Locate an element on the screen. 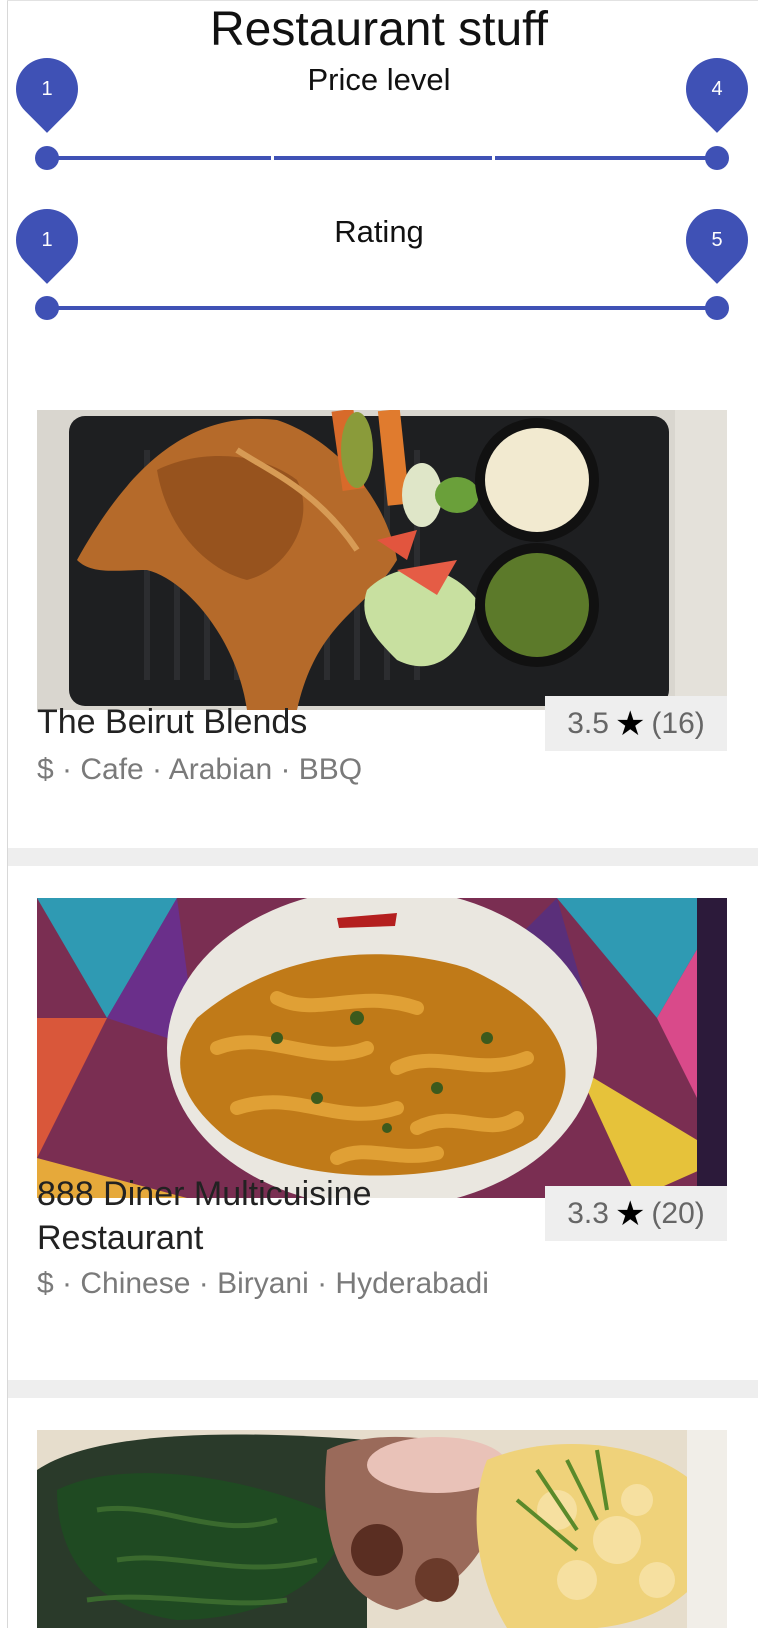 The image size is (758, 1628). restaurant-meta: $ · Cafe · Arabian · BBQ is located at coordinates (200, 769).